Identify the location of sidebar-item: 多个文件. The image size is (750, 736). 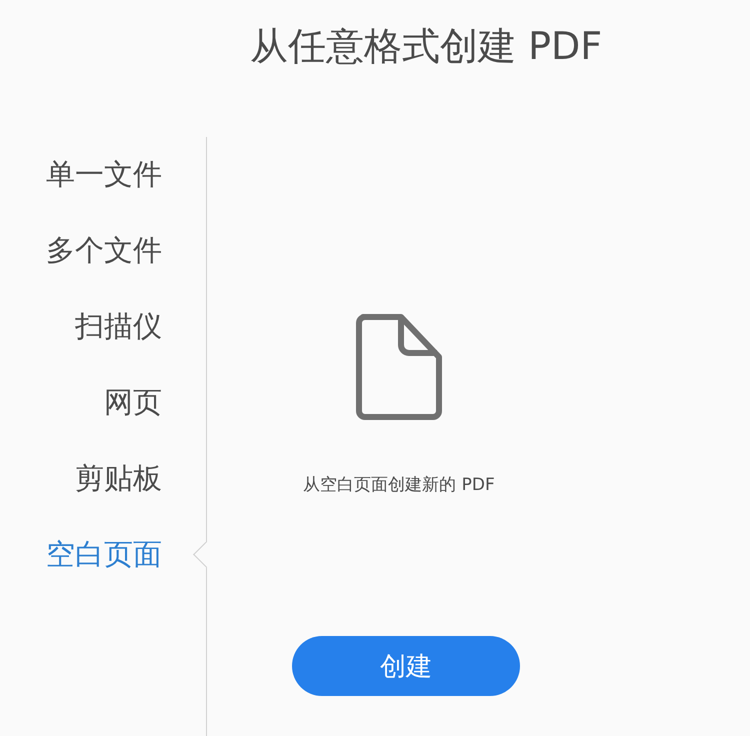
(104, 251).